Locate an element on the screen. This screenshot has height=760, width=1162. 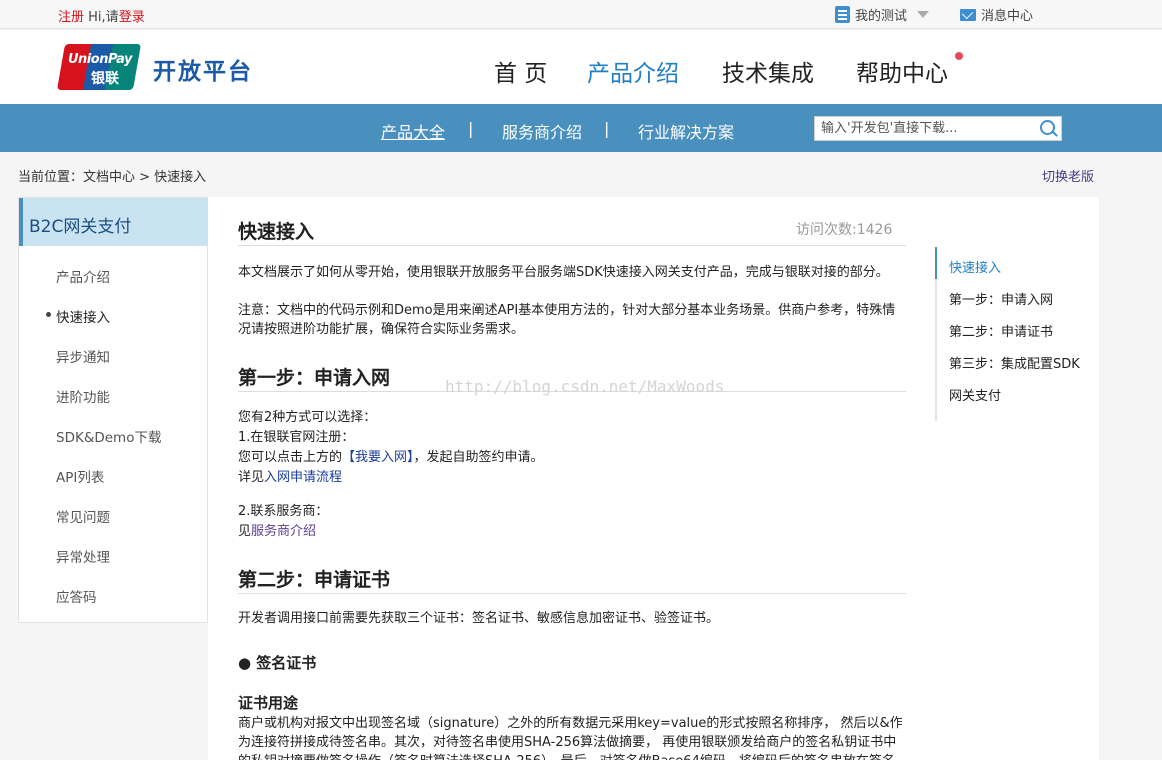
sidebar-title: B2C网关支付 is located at coordinates (113, 222).